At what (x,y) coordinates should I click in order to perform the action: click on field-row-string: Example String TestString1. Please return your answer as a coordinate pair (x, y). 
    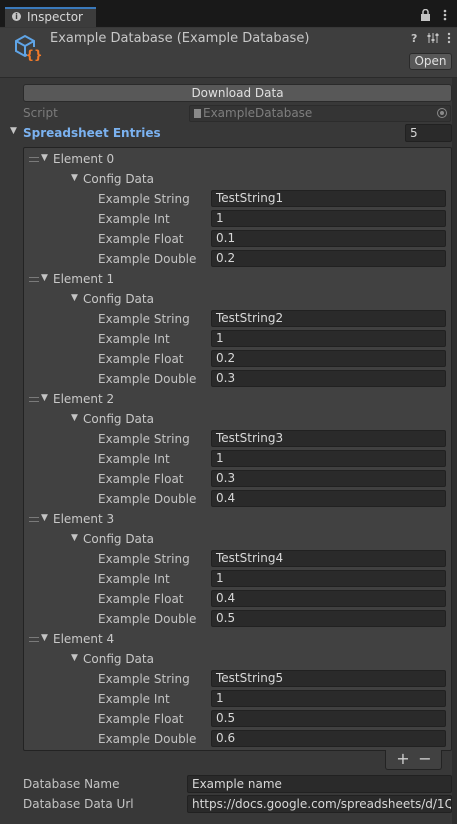
    Looking at the image, I should click on (237, 199).